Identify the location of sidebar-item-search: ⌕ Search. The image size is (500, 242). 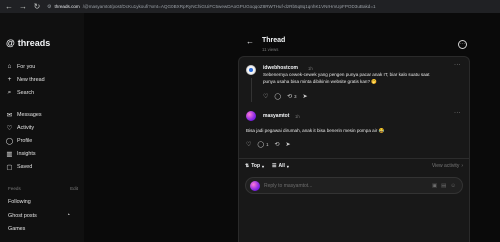
(20, 92).